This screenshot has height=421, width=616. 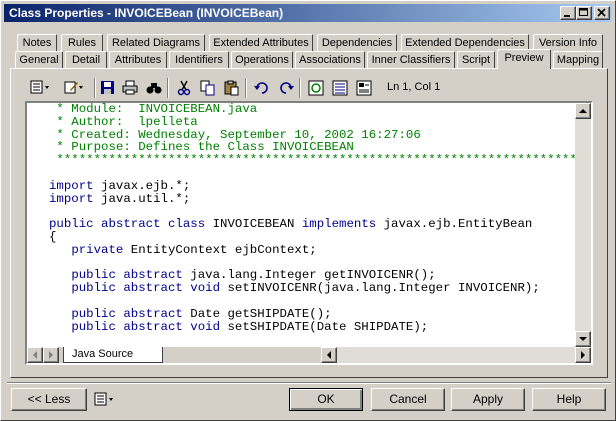 I want to click on insert-icon, so click(x=364, y=88).